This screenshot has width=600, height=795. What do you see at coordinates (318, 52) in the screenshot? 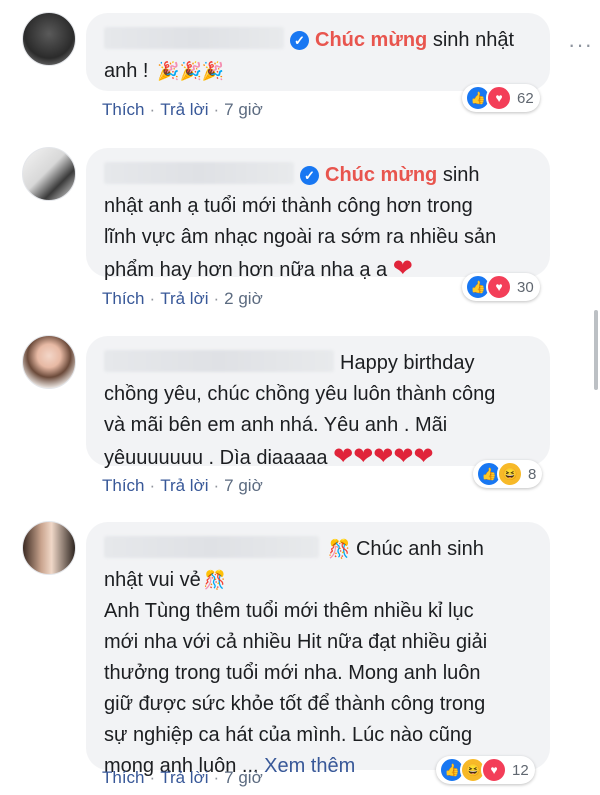
I see `comment-bubble: ✓ Chúc mừng sinh nhật anh ! 🎉🎉🎉` at bounding box center [318, 52].